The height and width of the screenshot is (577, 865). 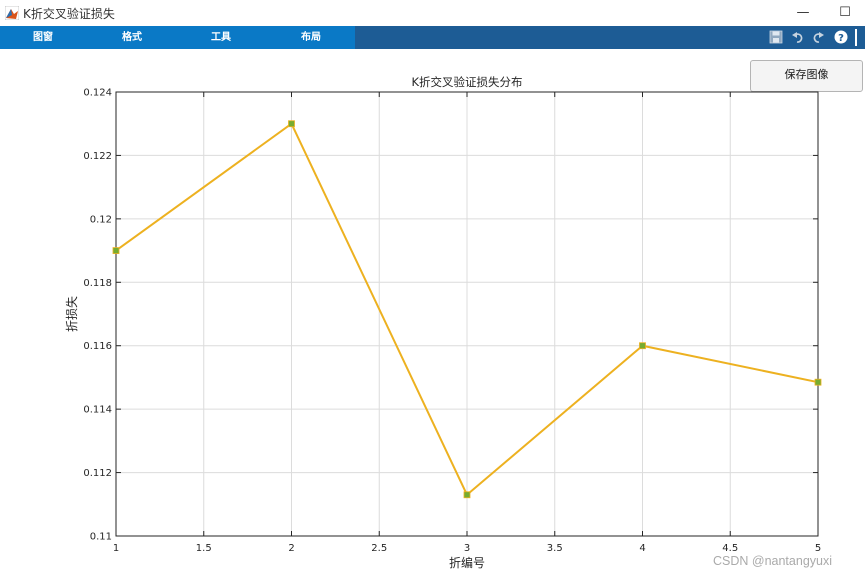 What do you see at coordinates (845, 13) in the screenshot?
I see `maximize-button: ☐` at bounding box center [845, 13].